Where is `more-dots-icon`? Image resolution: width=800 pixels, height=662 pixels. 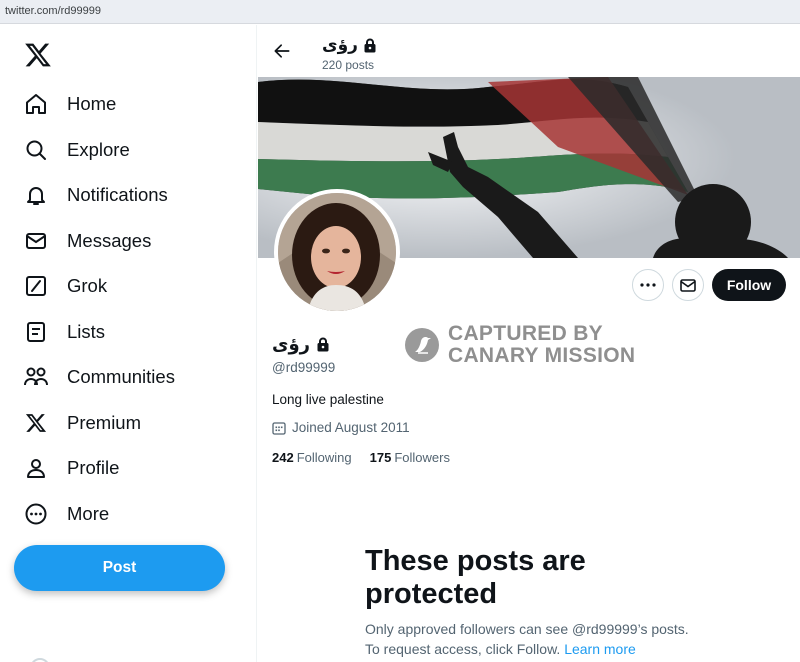
more-dots-icon is located at coordinates (648, 285).